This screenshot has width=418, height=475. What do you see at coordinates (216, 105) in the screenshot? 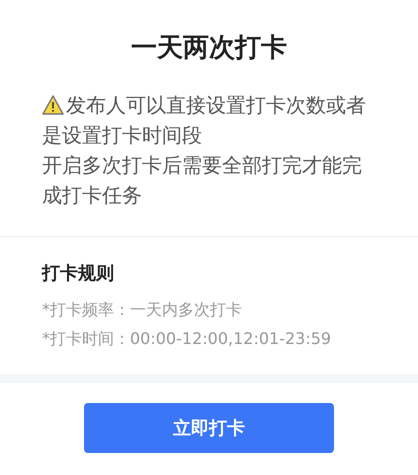
I see `notice-text: 发布人可以直接设置打卡次数或者` at bounding box center [216, 105].